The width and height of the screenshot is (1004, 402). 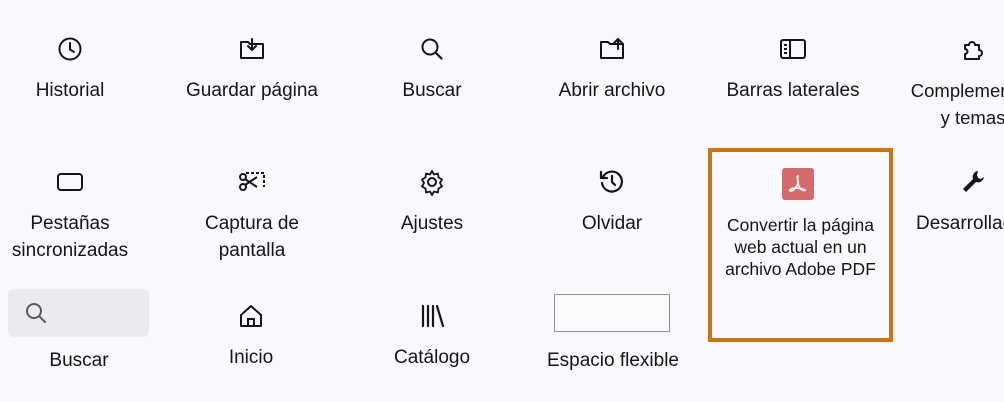 What do you see at coordinates (612, 90) in the screenshot?
I see `open-file-label: Abrir archivo` at bounding box center [612, 90].